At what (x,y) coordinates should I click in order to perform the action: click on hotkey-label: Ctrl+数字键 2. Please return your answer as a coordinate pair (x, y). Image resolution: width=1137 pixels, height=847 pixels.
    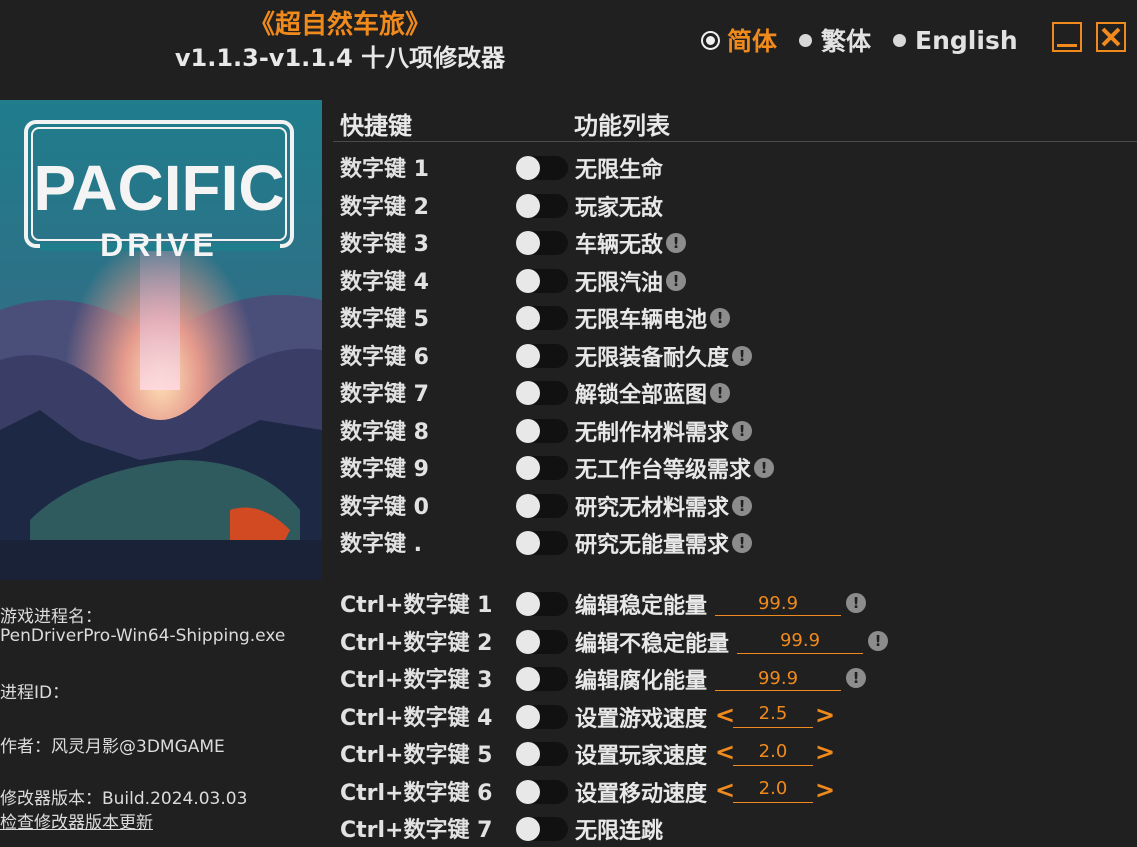
    Looking at the image, I should click on (416, 643).